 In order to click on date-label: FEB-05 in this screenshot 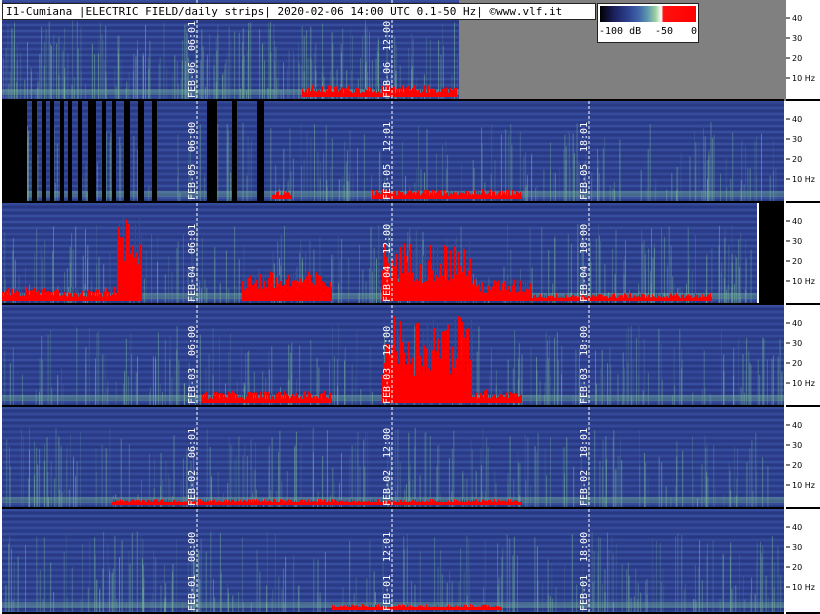, I will do `click(584, 182)`.